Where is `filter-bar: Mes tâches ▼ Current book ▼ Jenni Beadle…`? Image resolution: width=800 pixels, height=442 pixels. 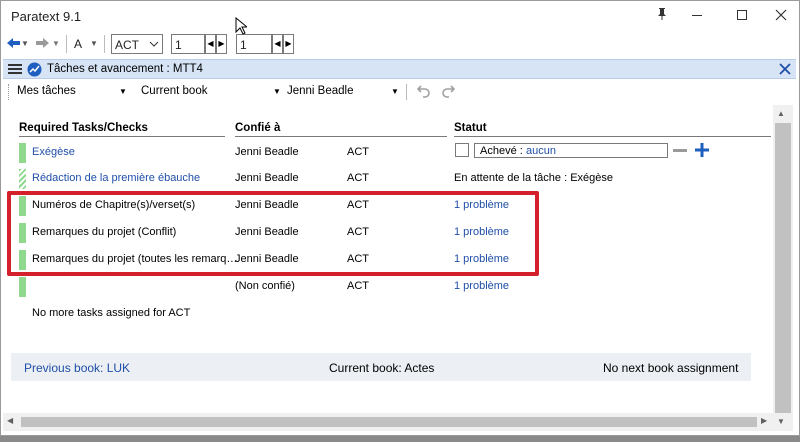 filter-bar: Mes tâches ▼ Current book ▼ Jenni Beadle… is located at coordinates (399, 92).